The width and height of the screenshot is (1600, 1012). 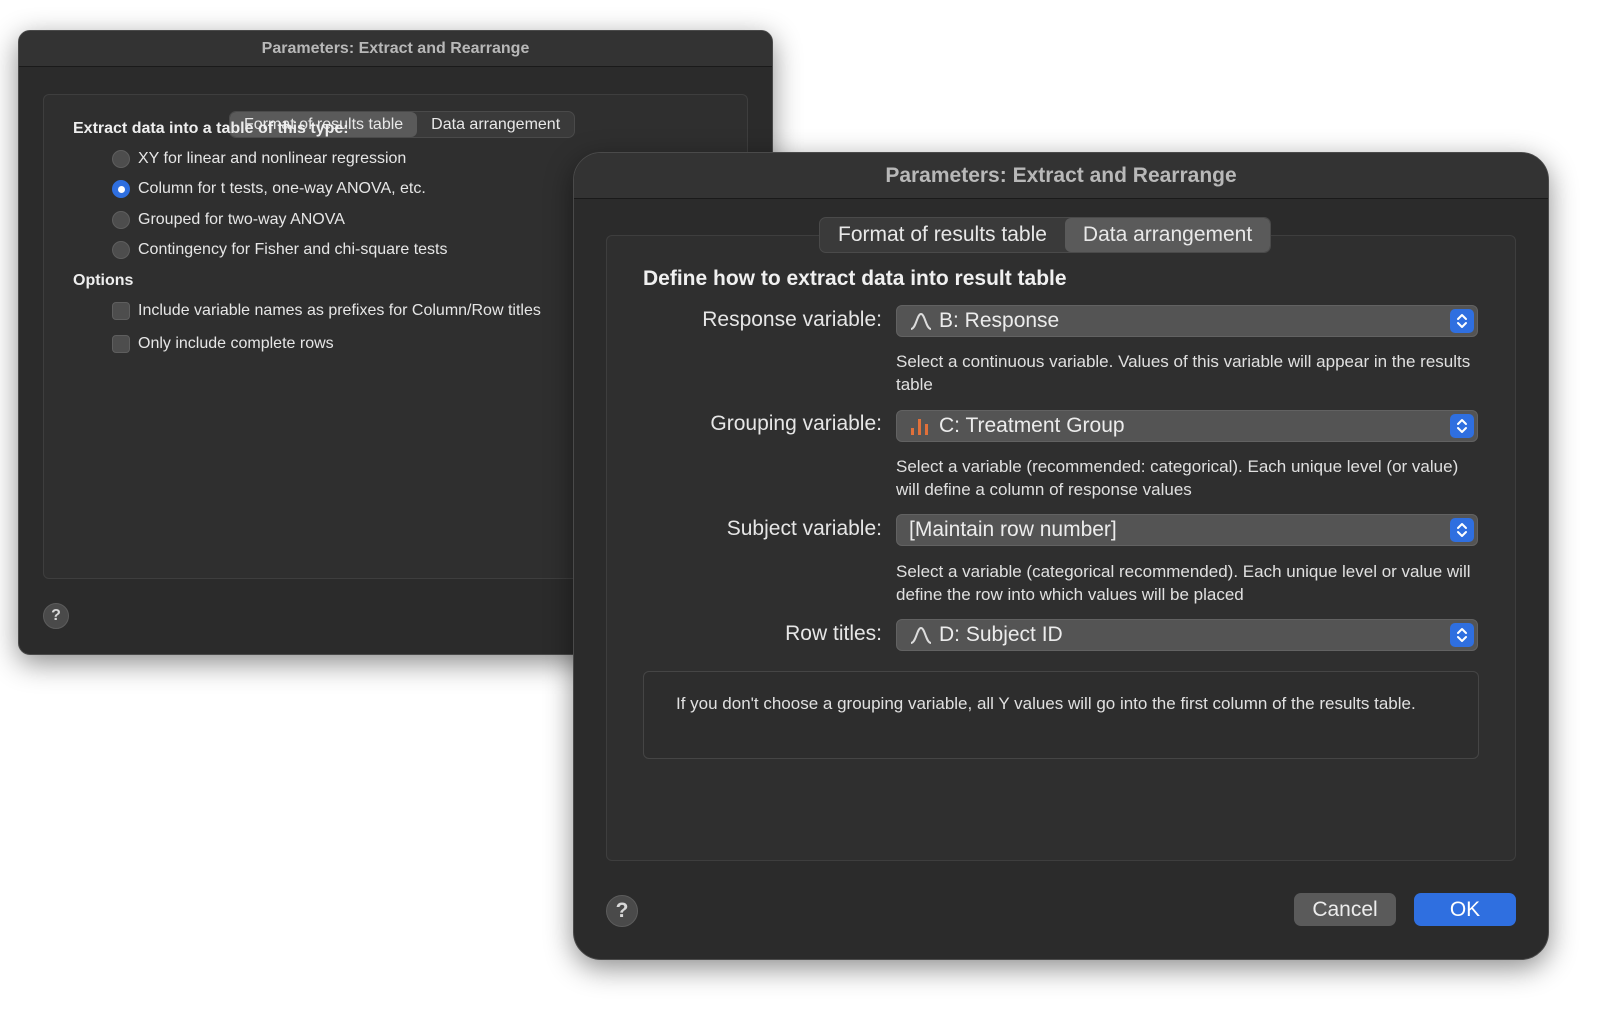 I want to click on tab-bar: Format of results table Data arrangement, so click(x=1045, y=235).